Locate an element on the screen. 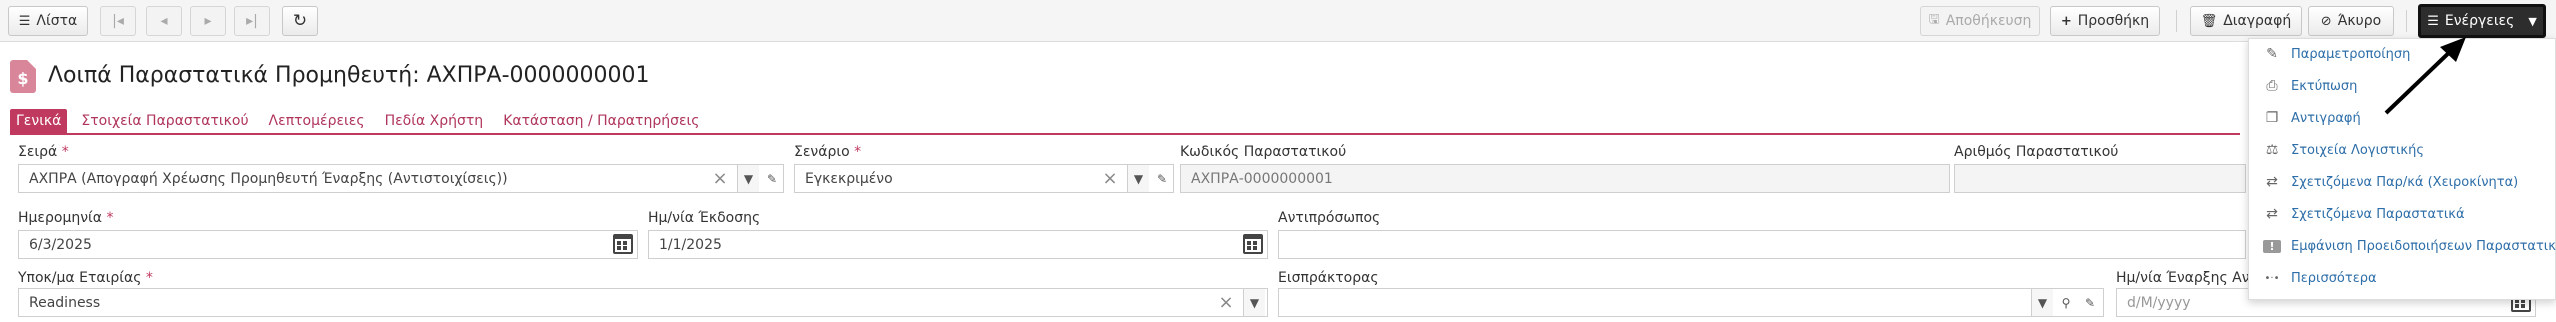 Image resolution: width=2556 pixels, height=322 pixels. trash-icon: 🗑 is located at coordinates (2209, 21).